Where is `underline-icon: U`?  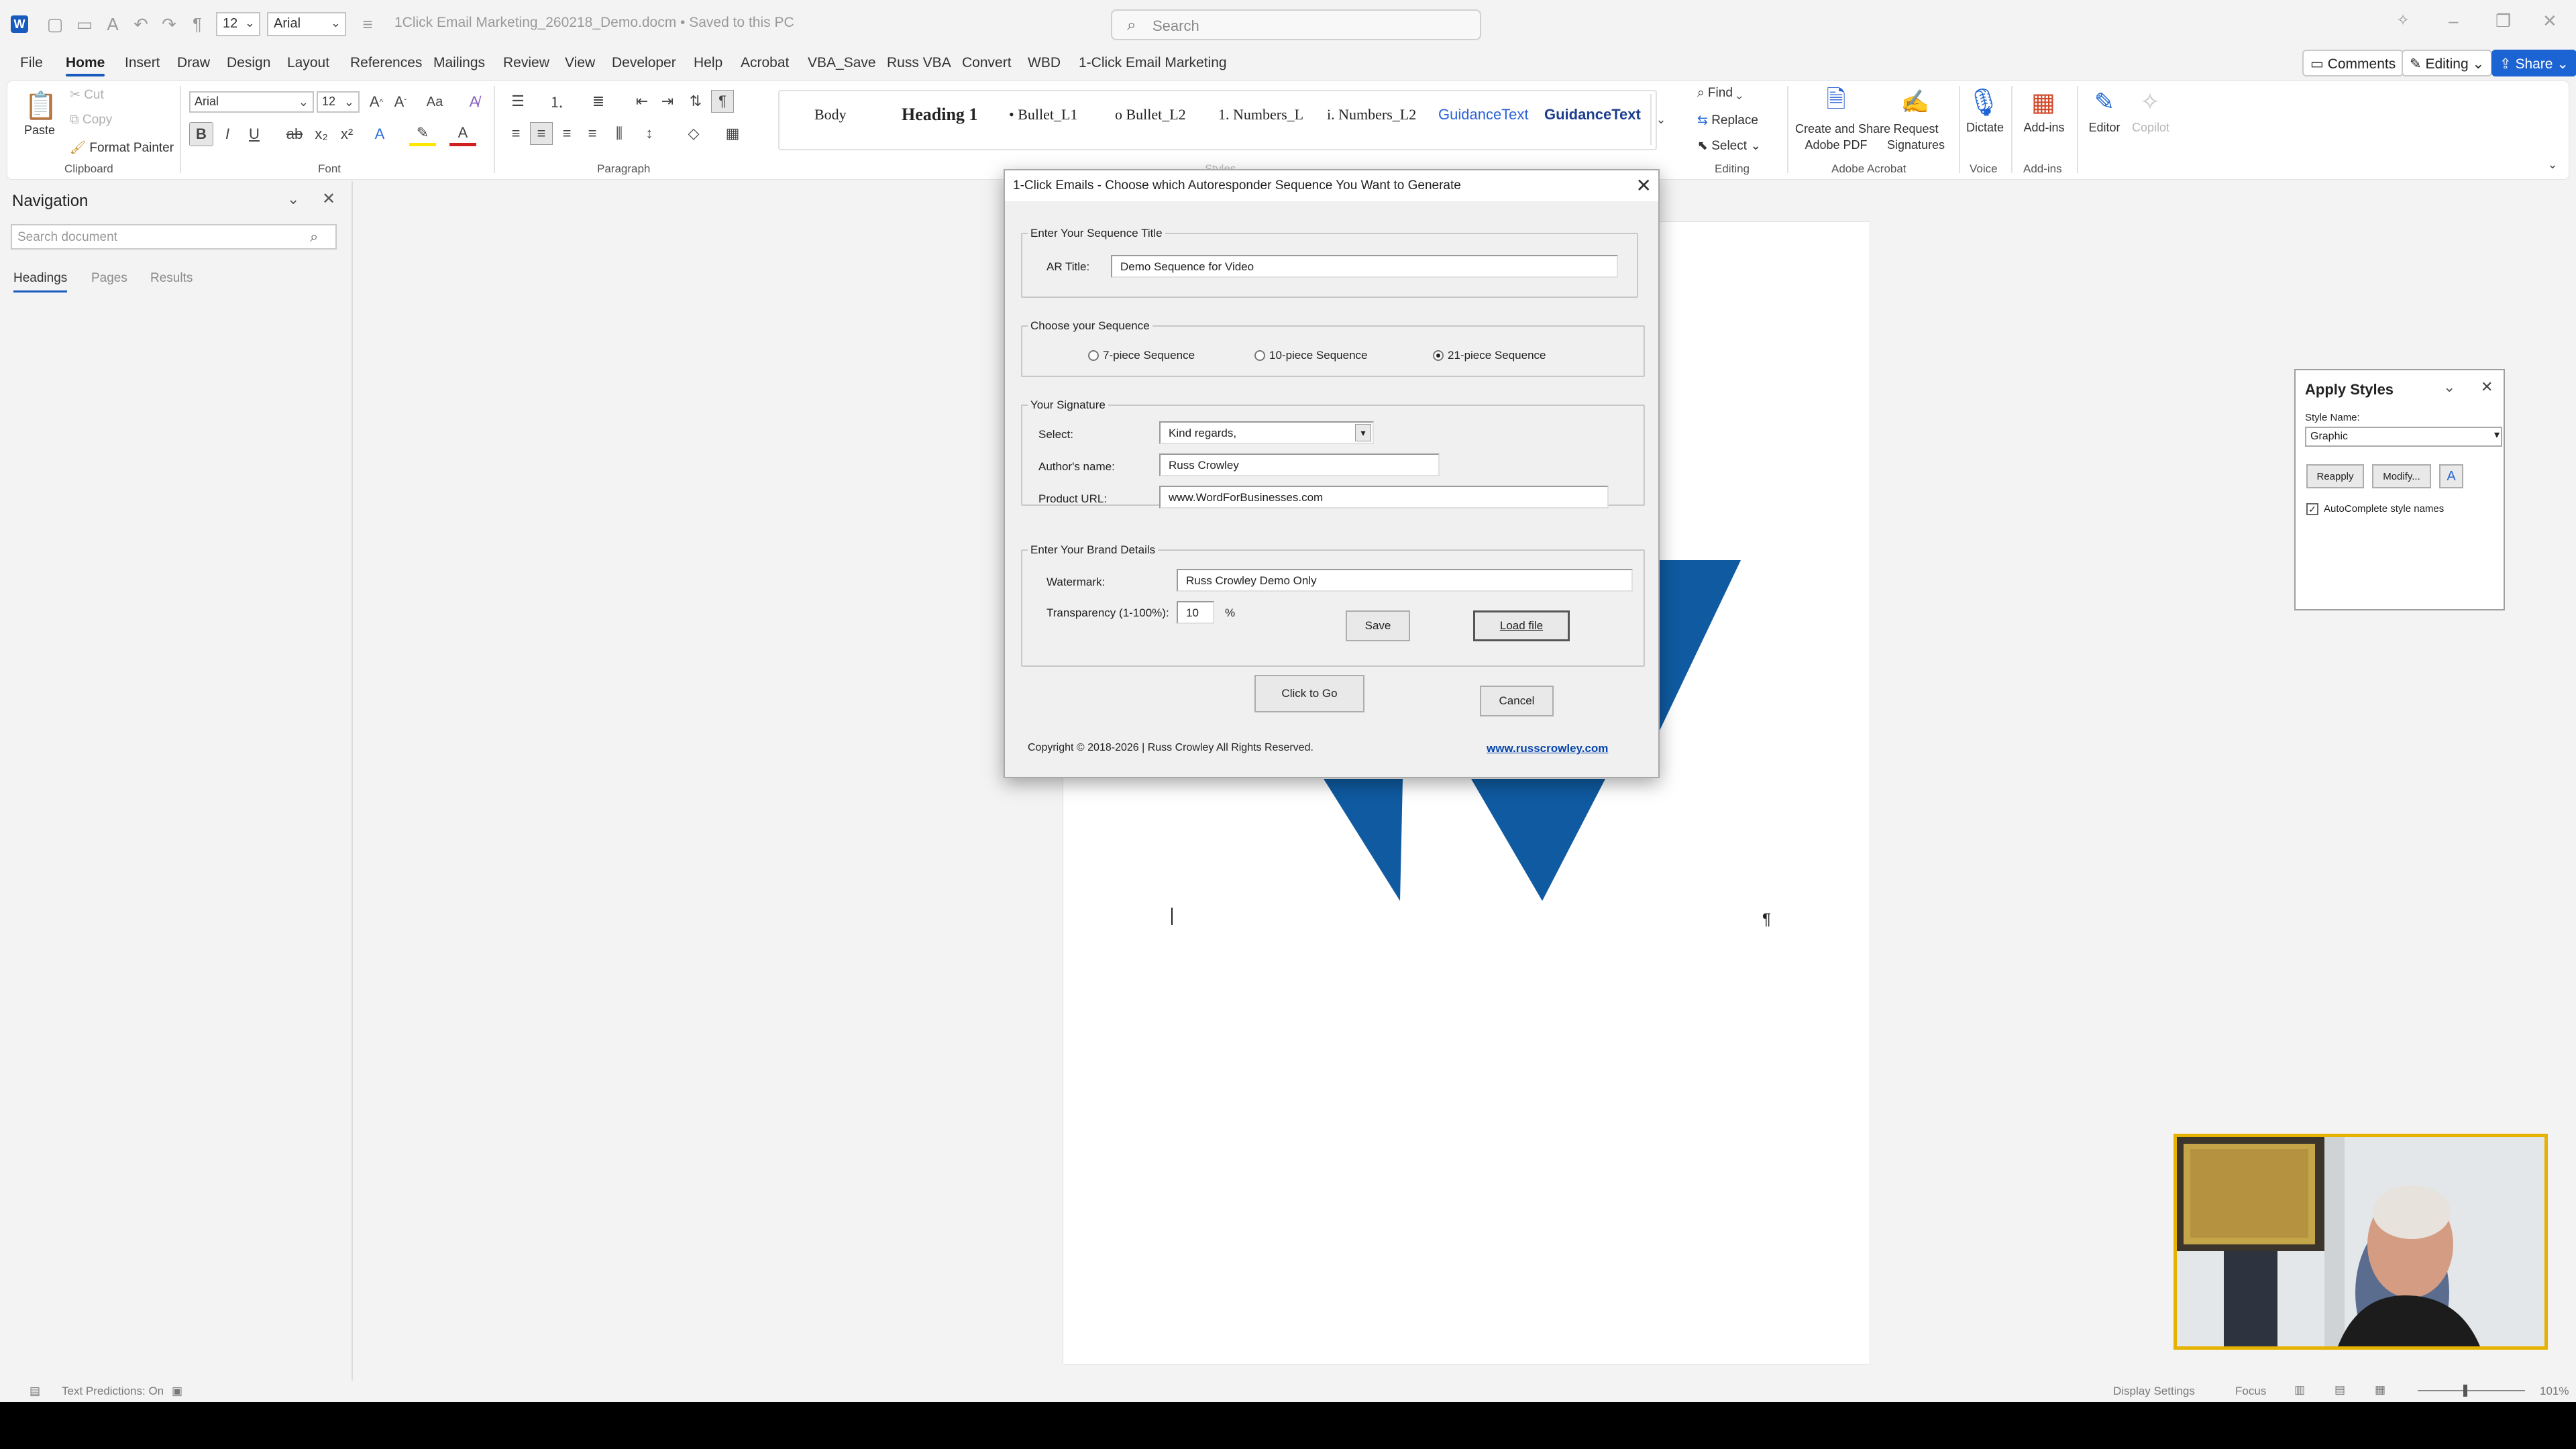
underline-icon: U is located at coordinates (254, 134).